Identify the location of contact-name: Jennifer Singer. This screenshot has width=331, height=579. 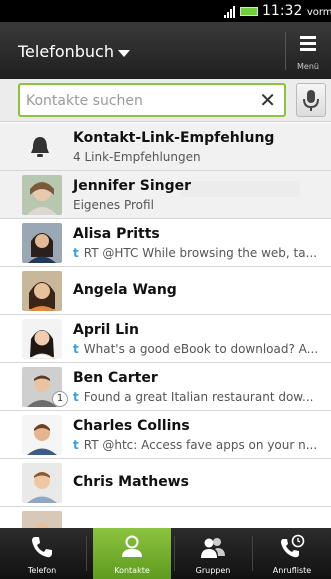
(132, 186).